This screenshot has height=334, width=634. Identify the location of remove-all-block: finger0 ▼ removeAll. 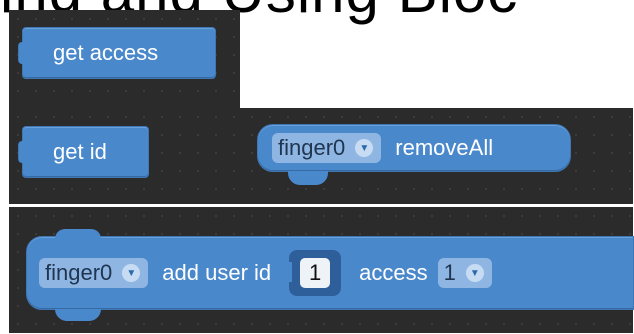
(414, 154).